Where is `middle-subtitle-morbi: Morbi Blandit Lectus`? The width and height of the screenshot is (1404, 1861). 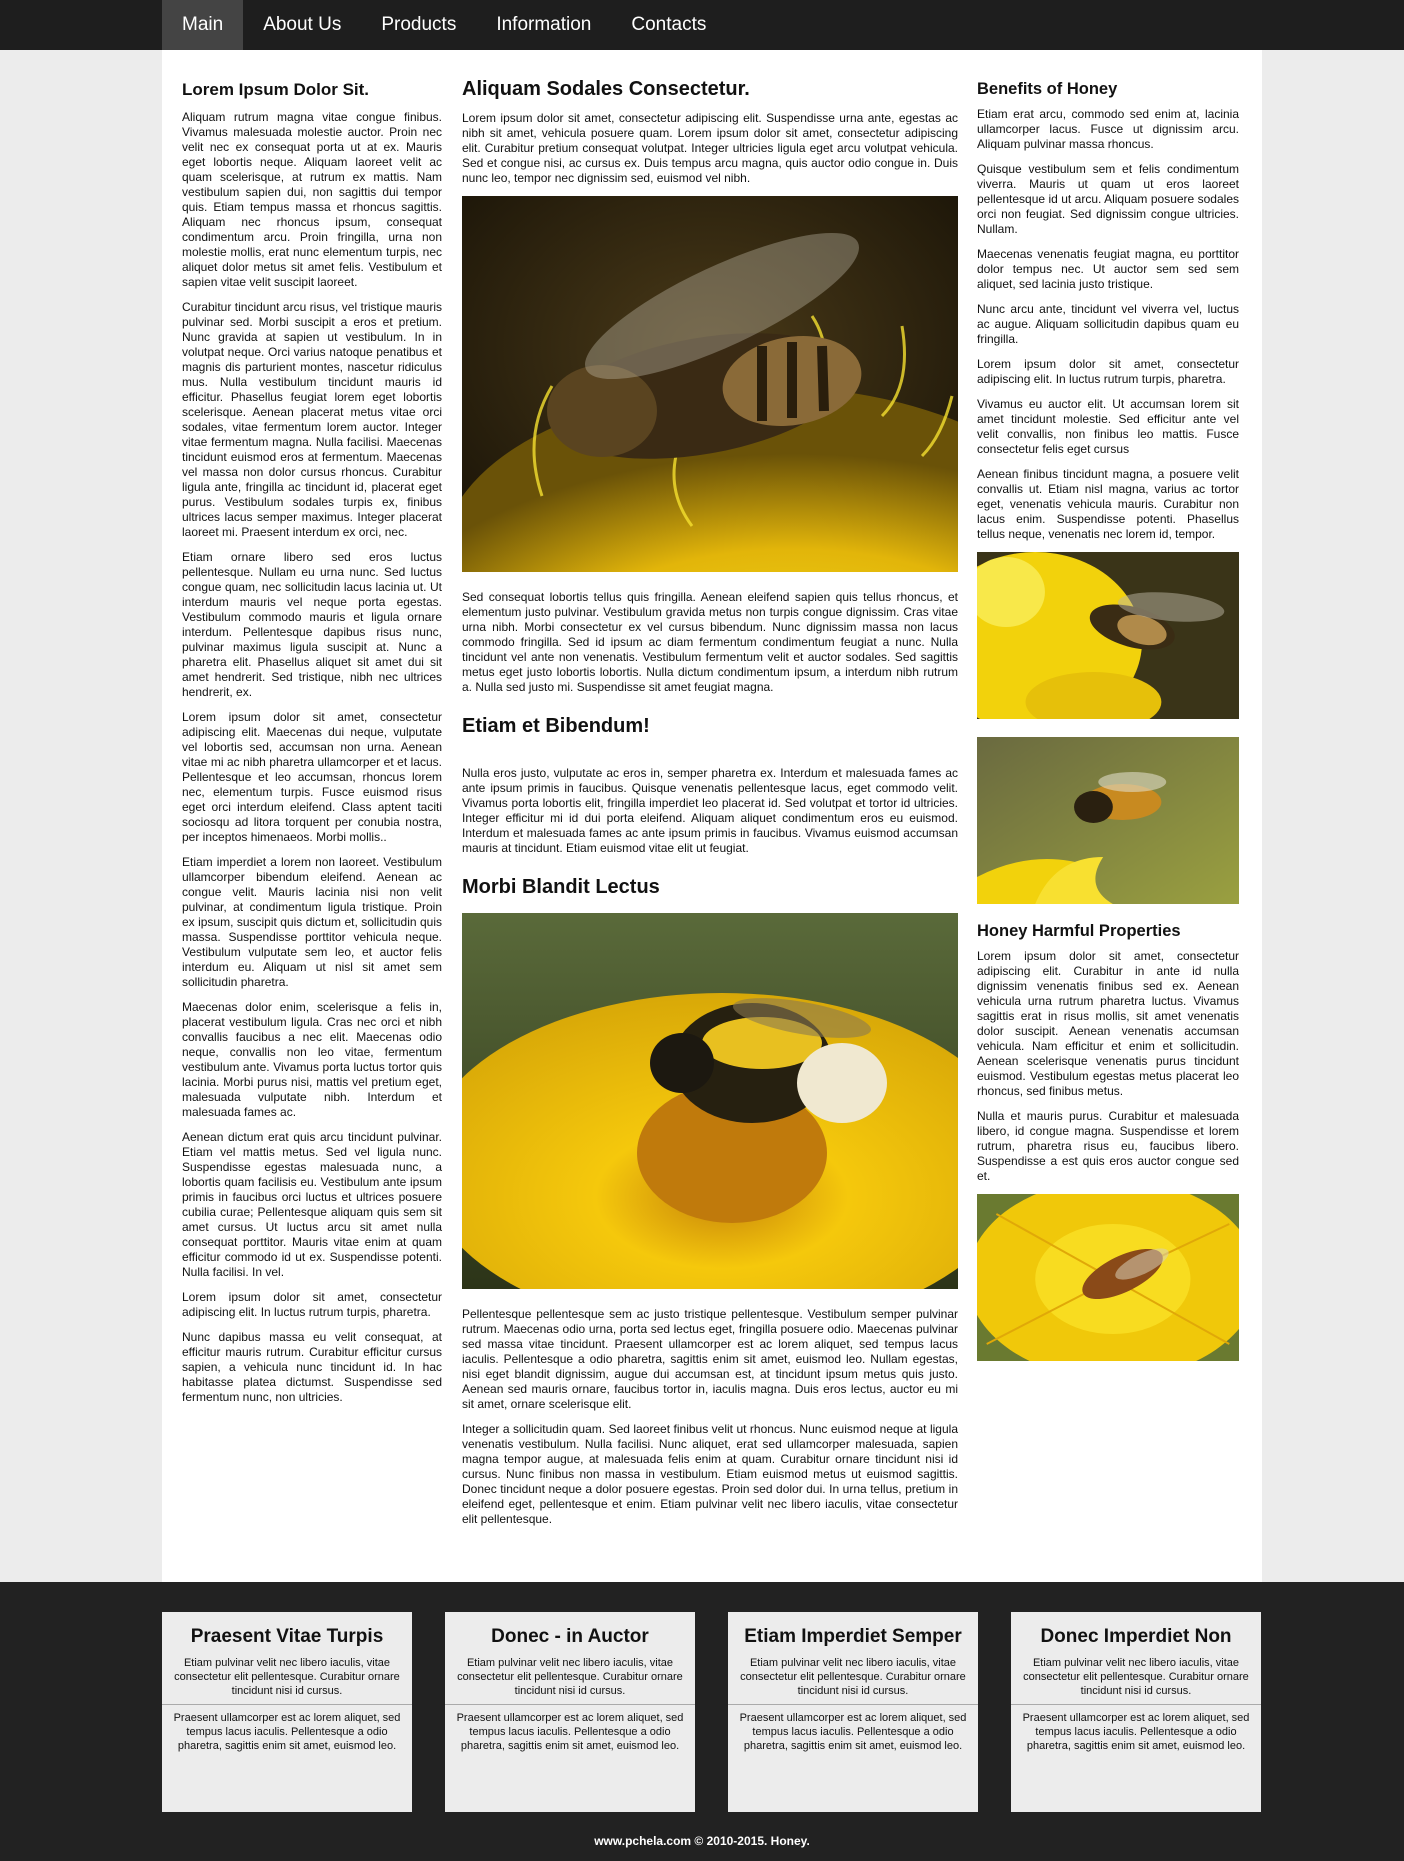 middle-subtitle-morbi: Morbi Blandit Lectus is located at coordinates (561, 887).